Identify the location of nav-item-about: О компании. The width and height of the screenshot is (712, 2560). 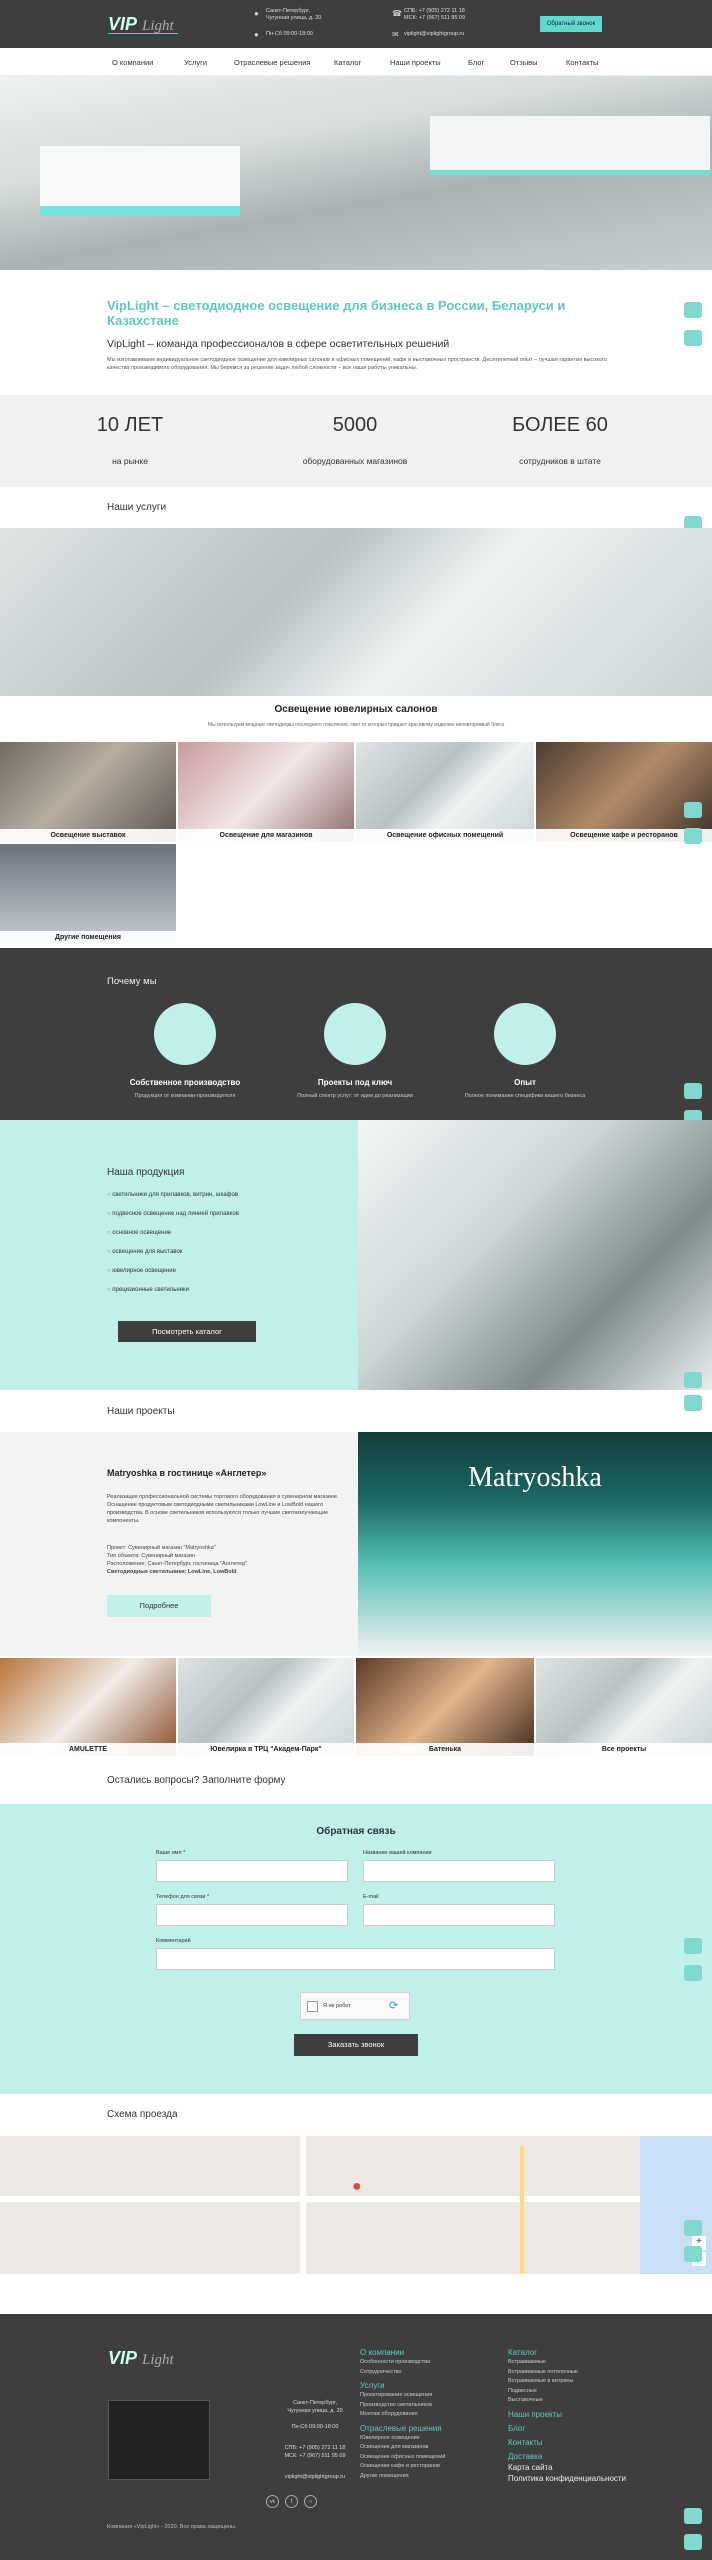
(132, 62).